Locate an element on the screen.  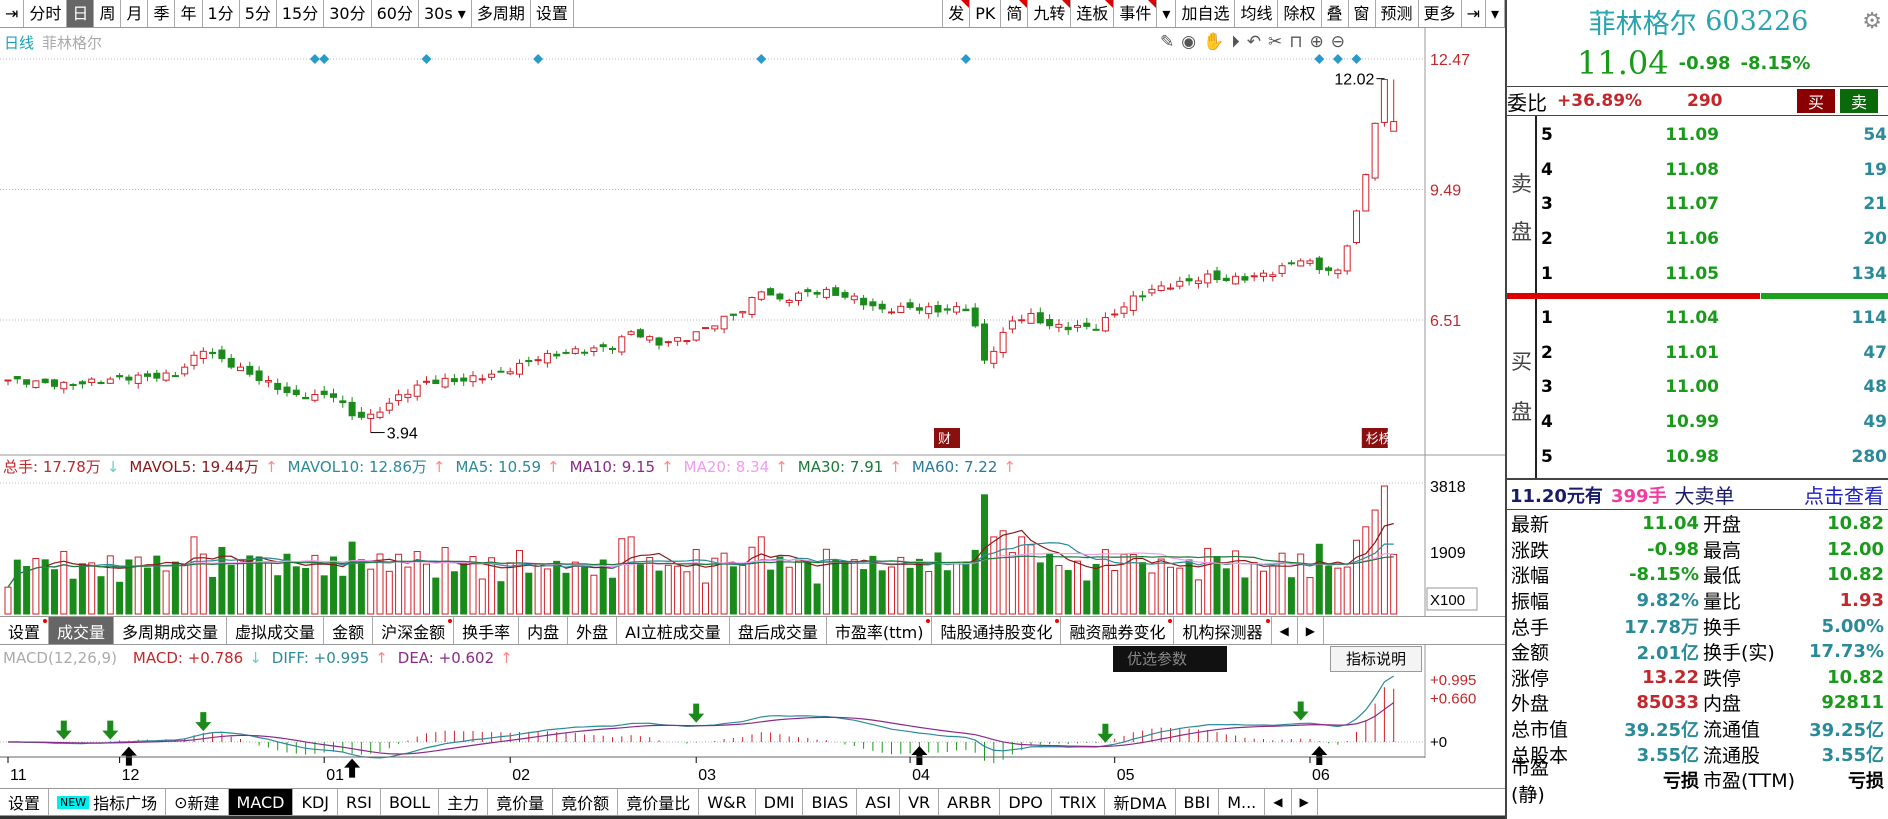
indicator-tab: 内盘 is located at coordinates (544, 630).